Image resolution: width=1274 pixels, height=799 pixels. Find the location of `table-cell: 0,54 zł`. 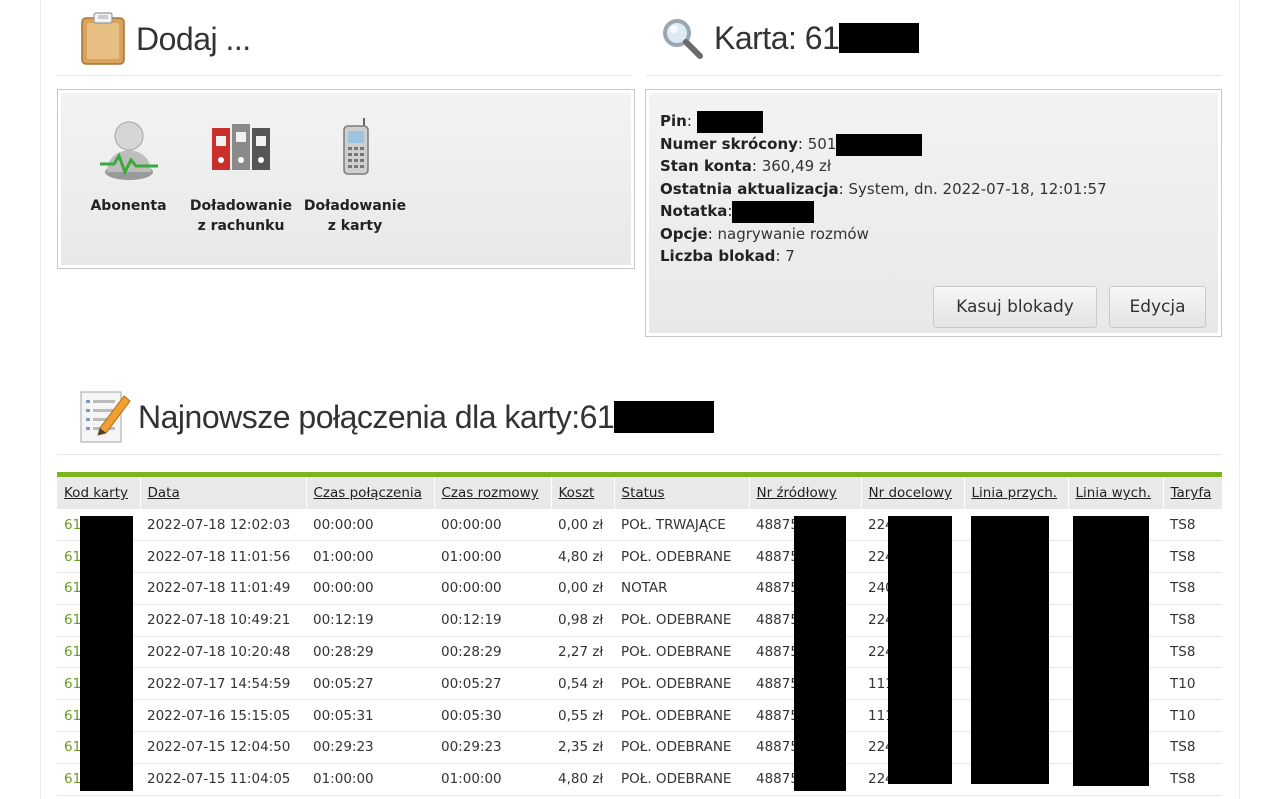

table-cell: 0,54 zł is located at coordinates (582, 684).